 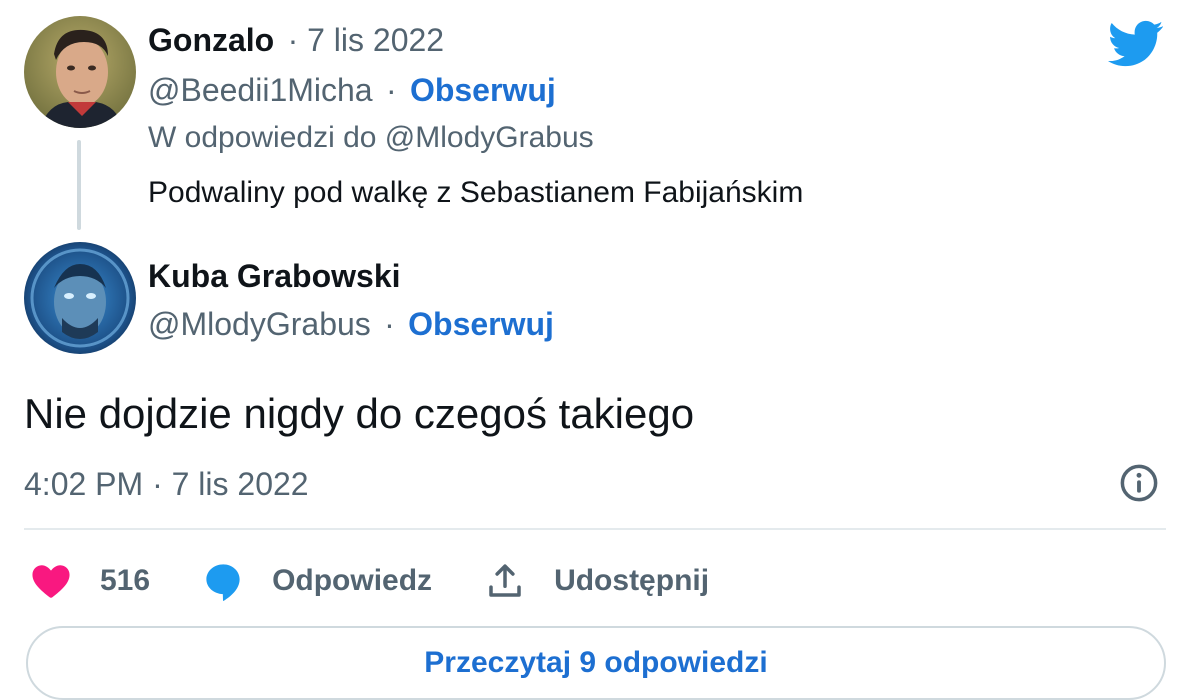 I want to click on main-author-name: Kuba Grabowski, so click(x=274, y=276).